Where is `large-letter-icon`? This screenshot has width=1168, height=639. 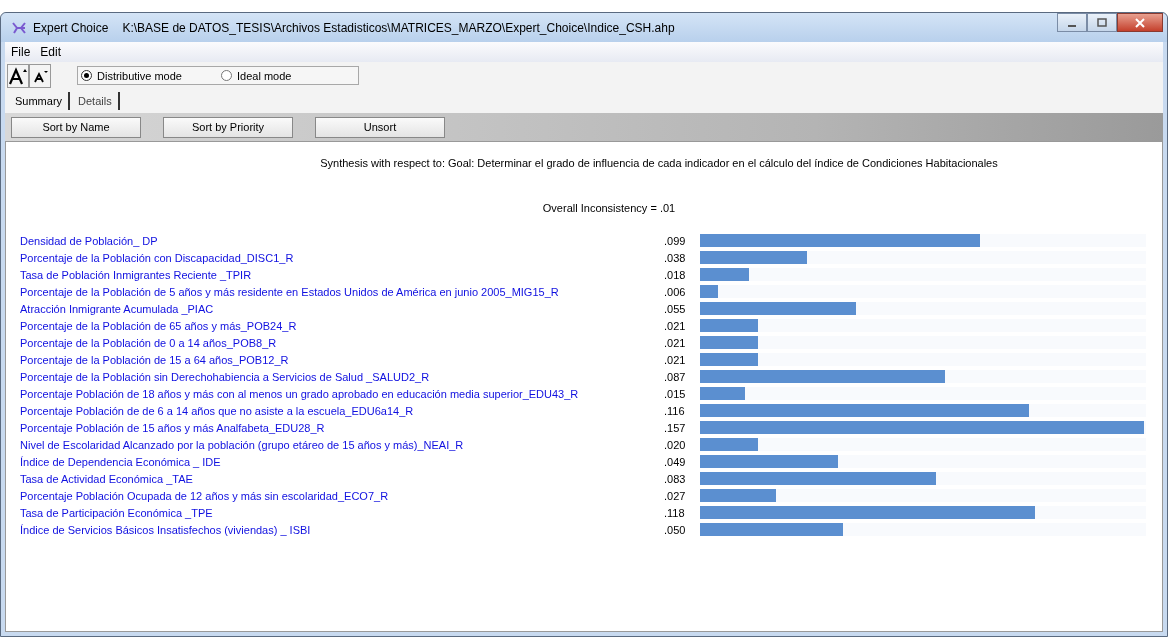 large-letter-icon is located at coordinates (18, 75).